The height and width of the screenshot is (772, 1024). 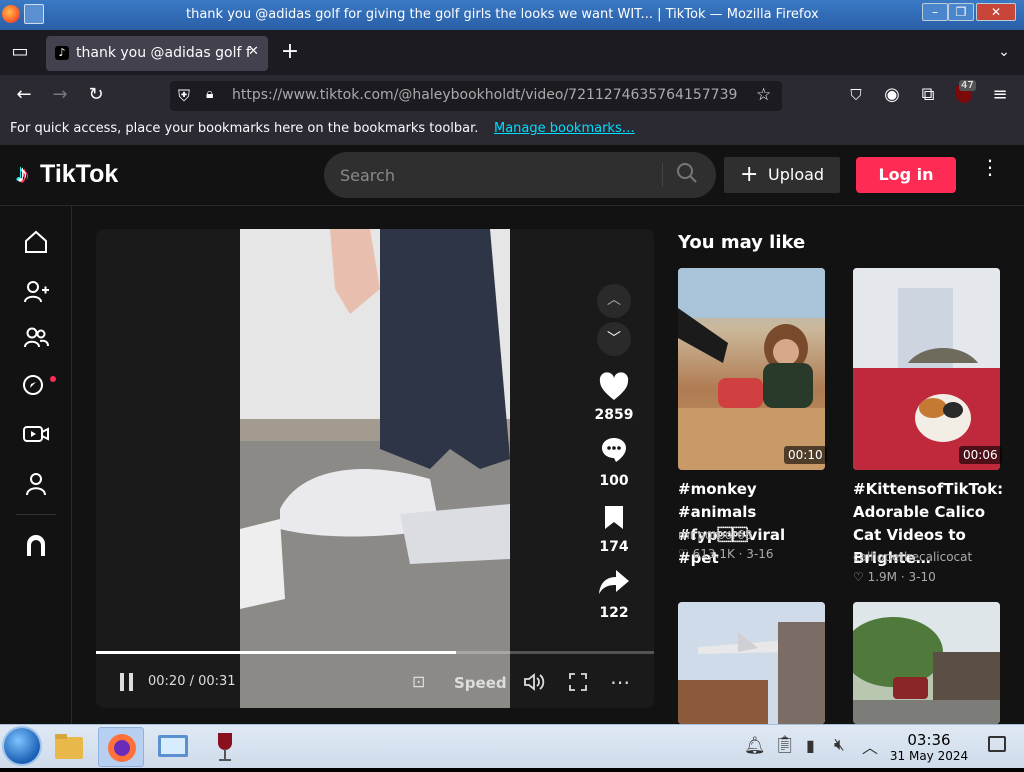 I want to click on explore-notification-dot, so click(x=53, y=379).